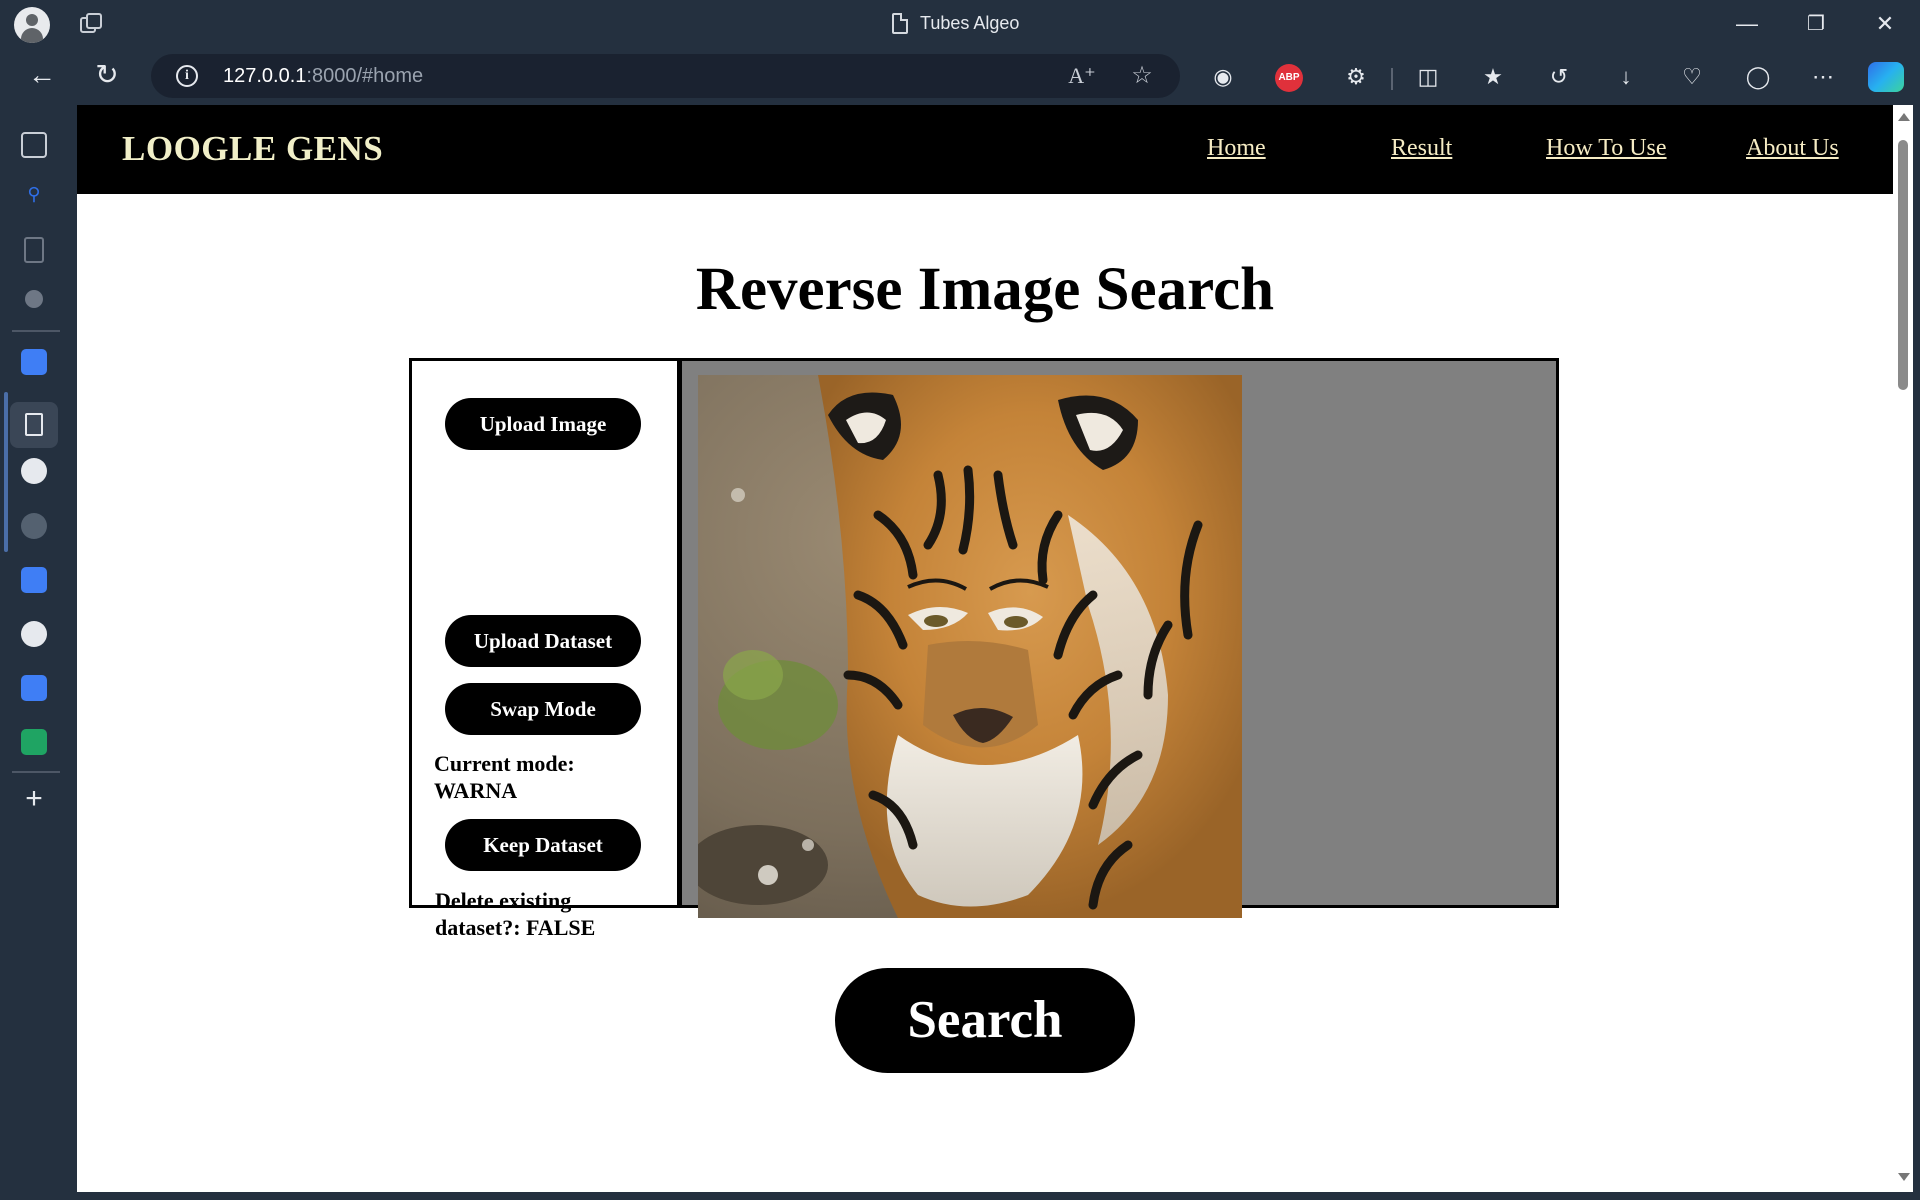  I want to click on site-info-icon: i, so click(187, 76).